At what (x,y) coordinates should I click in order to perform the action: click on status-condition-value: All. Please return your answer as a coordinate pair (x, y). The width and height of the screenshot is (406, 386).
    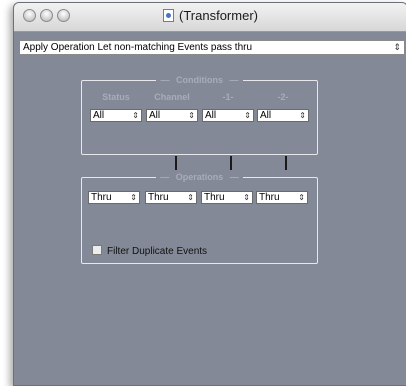
    Looking at the image, I should click on (99, 115).